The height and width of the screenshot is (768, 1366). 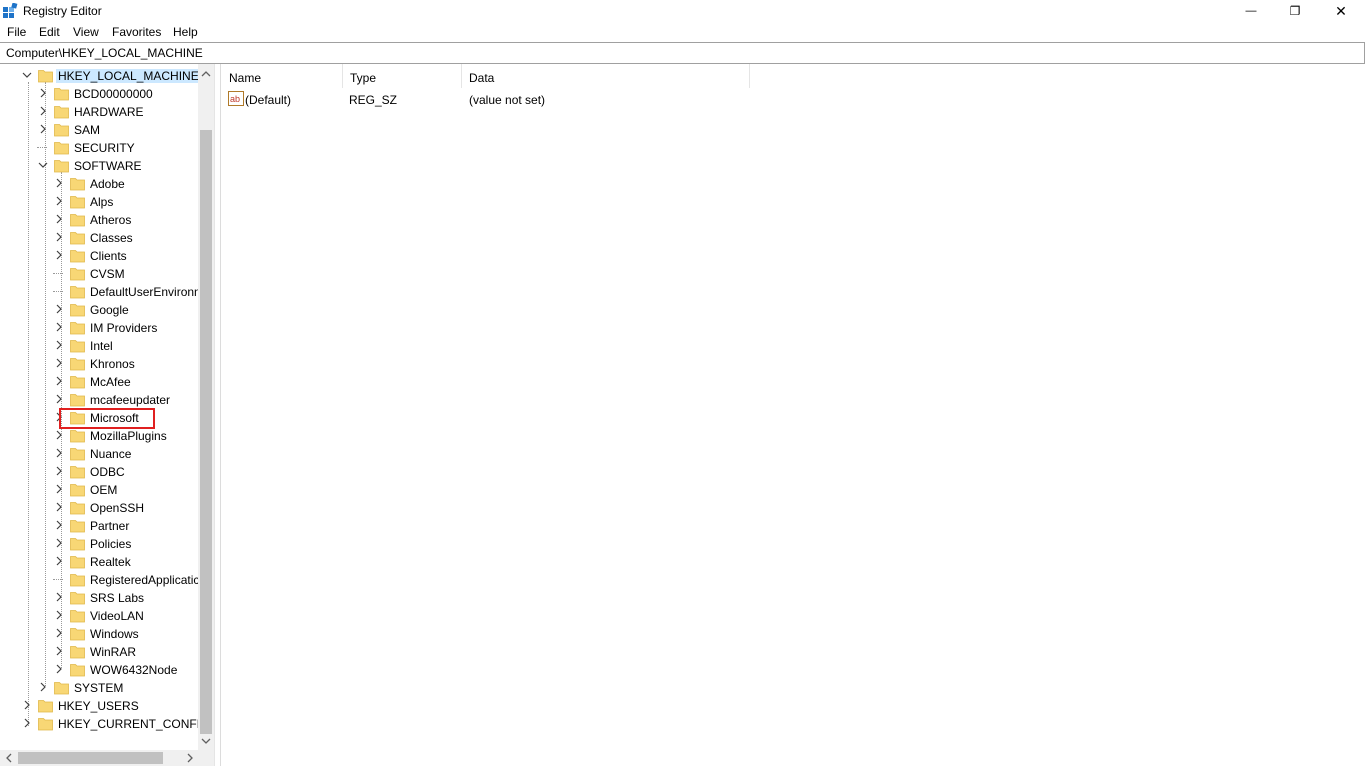 I want to click on tree-item-intel: Intel, so click(x=99, y=345).